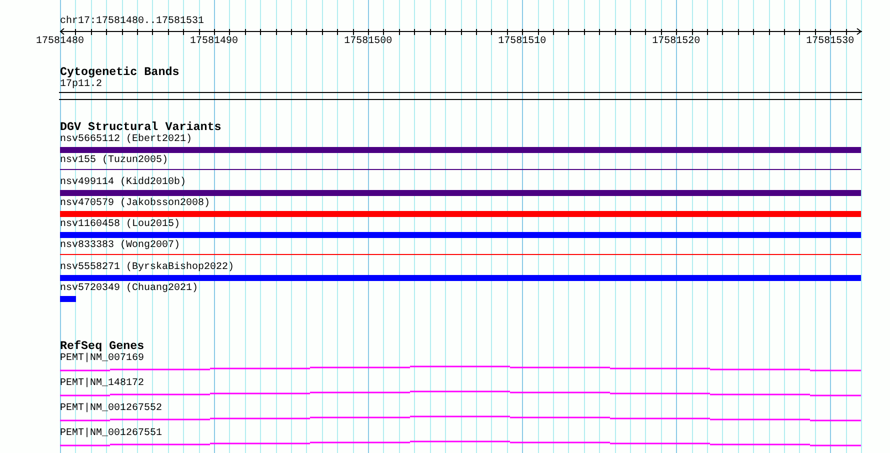 The image size is (890, 453). What do you see at coordinates (522, 41) in the screenshot?
I see `tick-label: 17581510` at bounding box center [522, 41].